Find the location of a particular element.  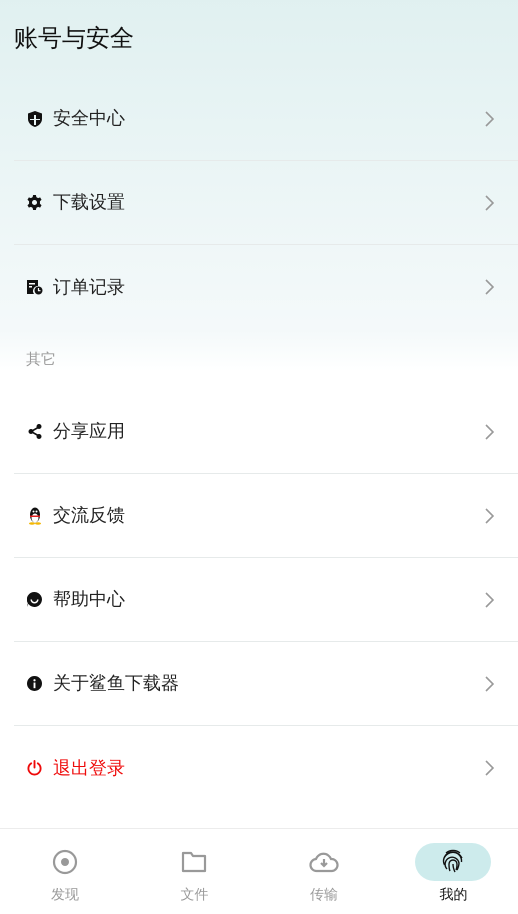

menu-item: 订单记录 is located at coordinates (266, 287).